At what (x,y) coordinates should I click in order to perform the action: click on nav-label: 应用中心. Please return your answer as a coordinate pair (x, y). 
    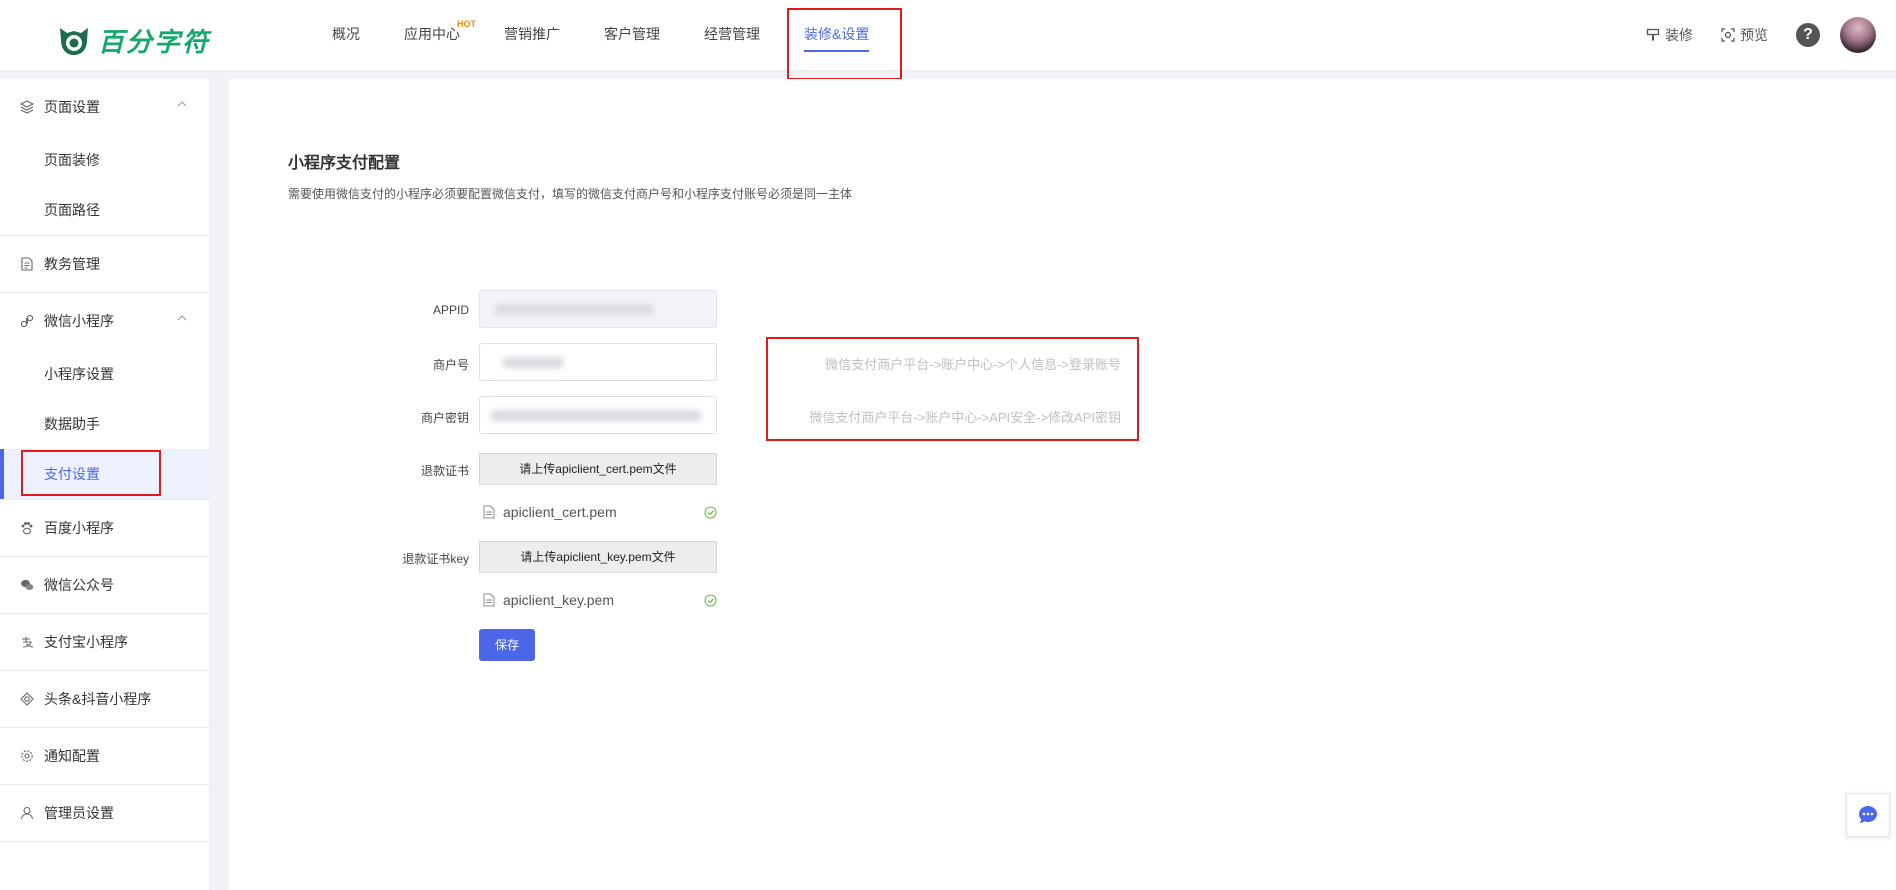
    Looking at the image, I should click on (432, 34).